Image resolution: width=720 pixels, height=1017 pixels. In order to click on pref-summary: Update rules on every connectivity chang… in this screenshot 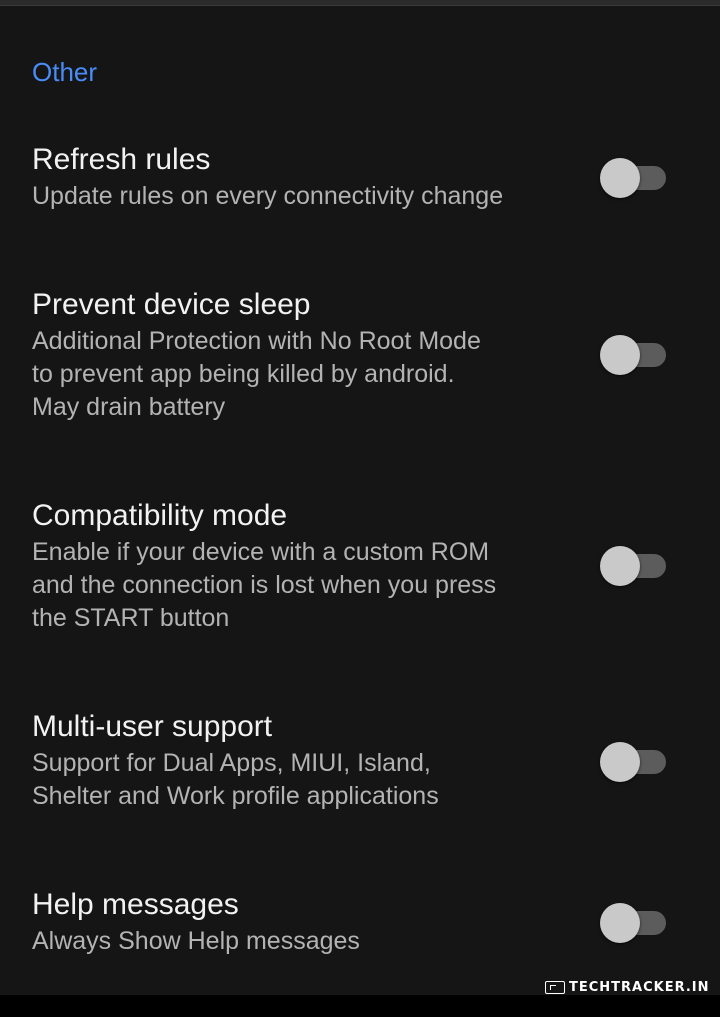, I will do `click(268, 196)`.